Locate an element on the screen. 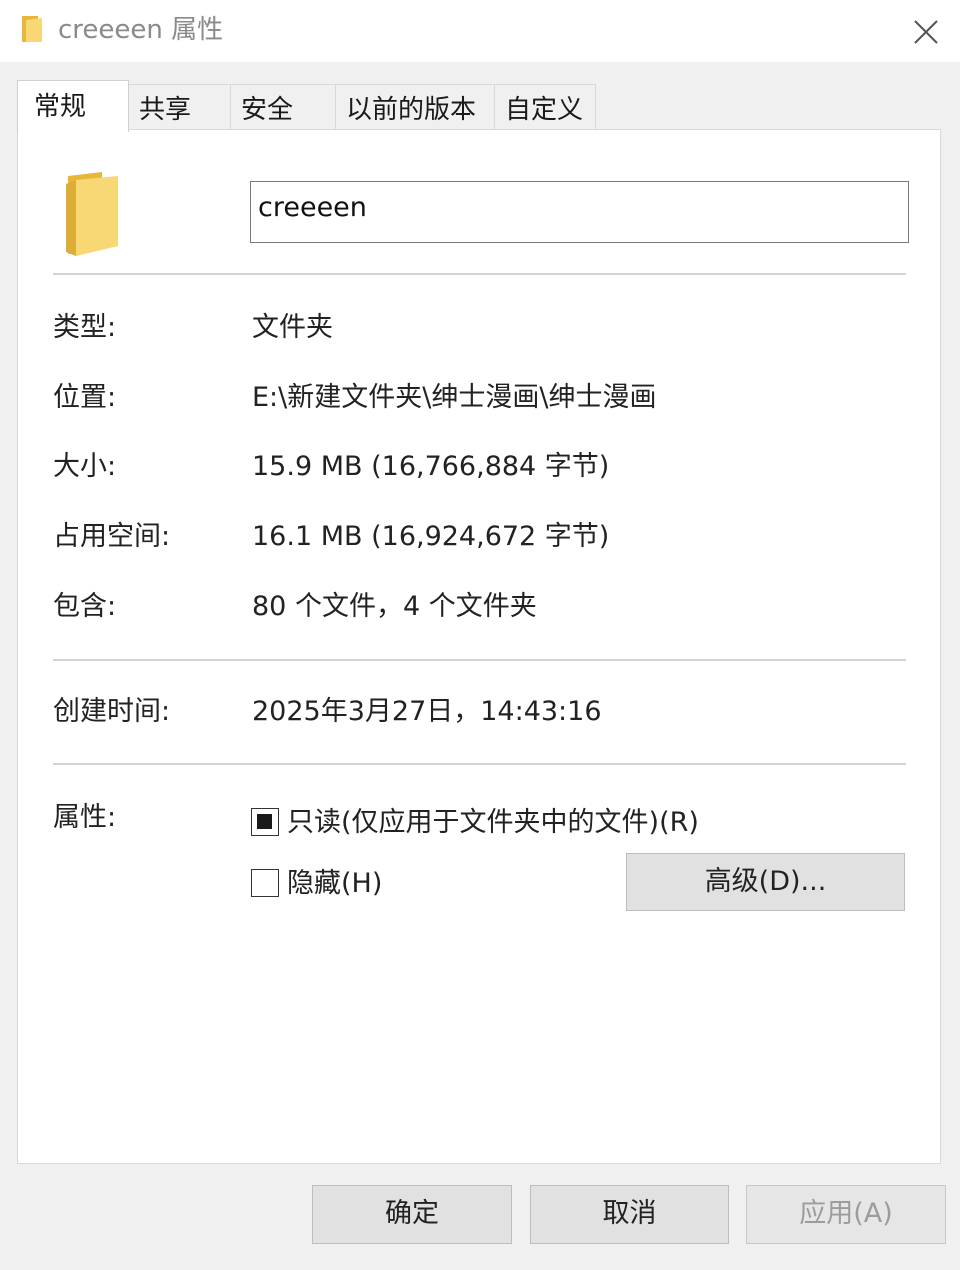 The image size is (960, 1270). readonly-checkbox is located at coordinates (265, 822).